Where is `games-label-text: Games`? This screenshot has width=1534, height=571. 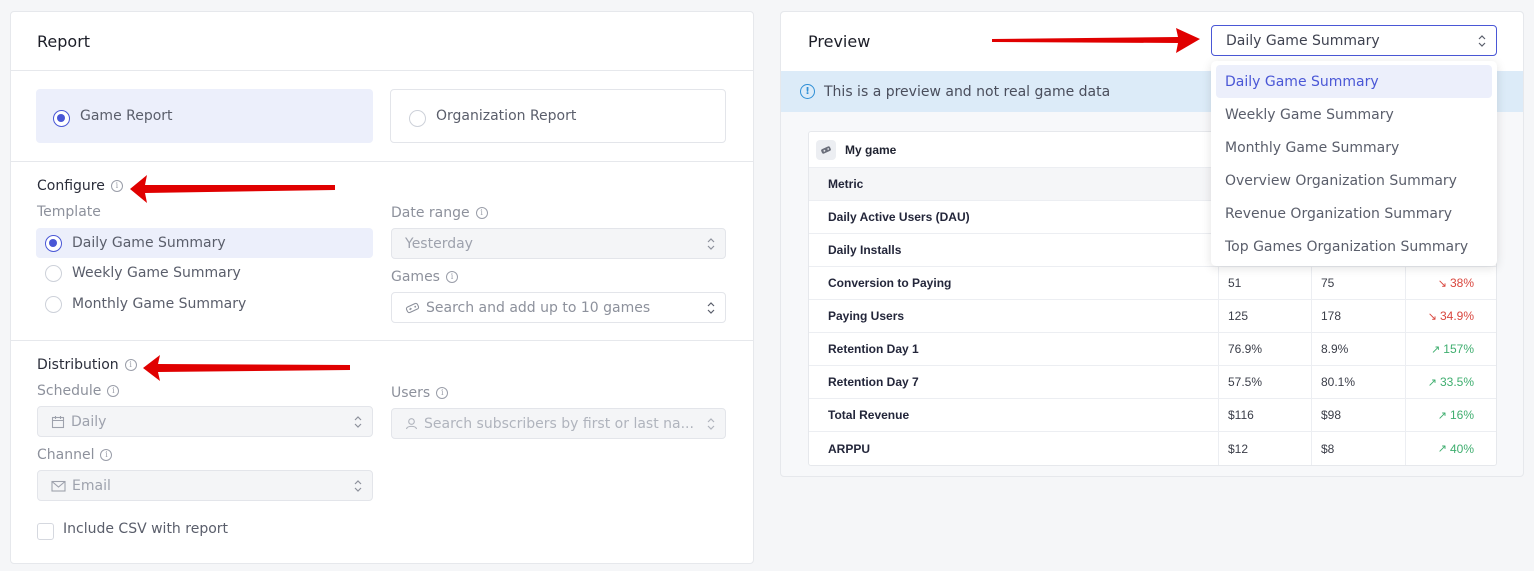 games-label-text: Games is located at coordinates (415, 277).